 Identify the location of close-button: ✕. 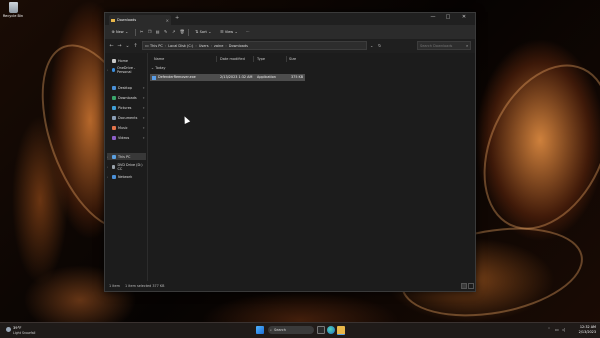
(464, 17).